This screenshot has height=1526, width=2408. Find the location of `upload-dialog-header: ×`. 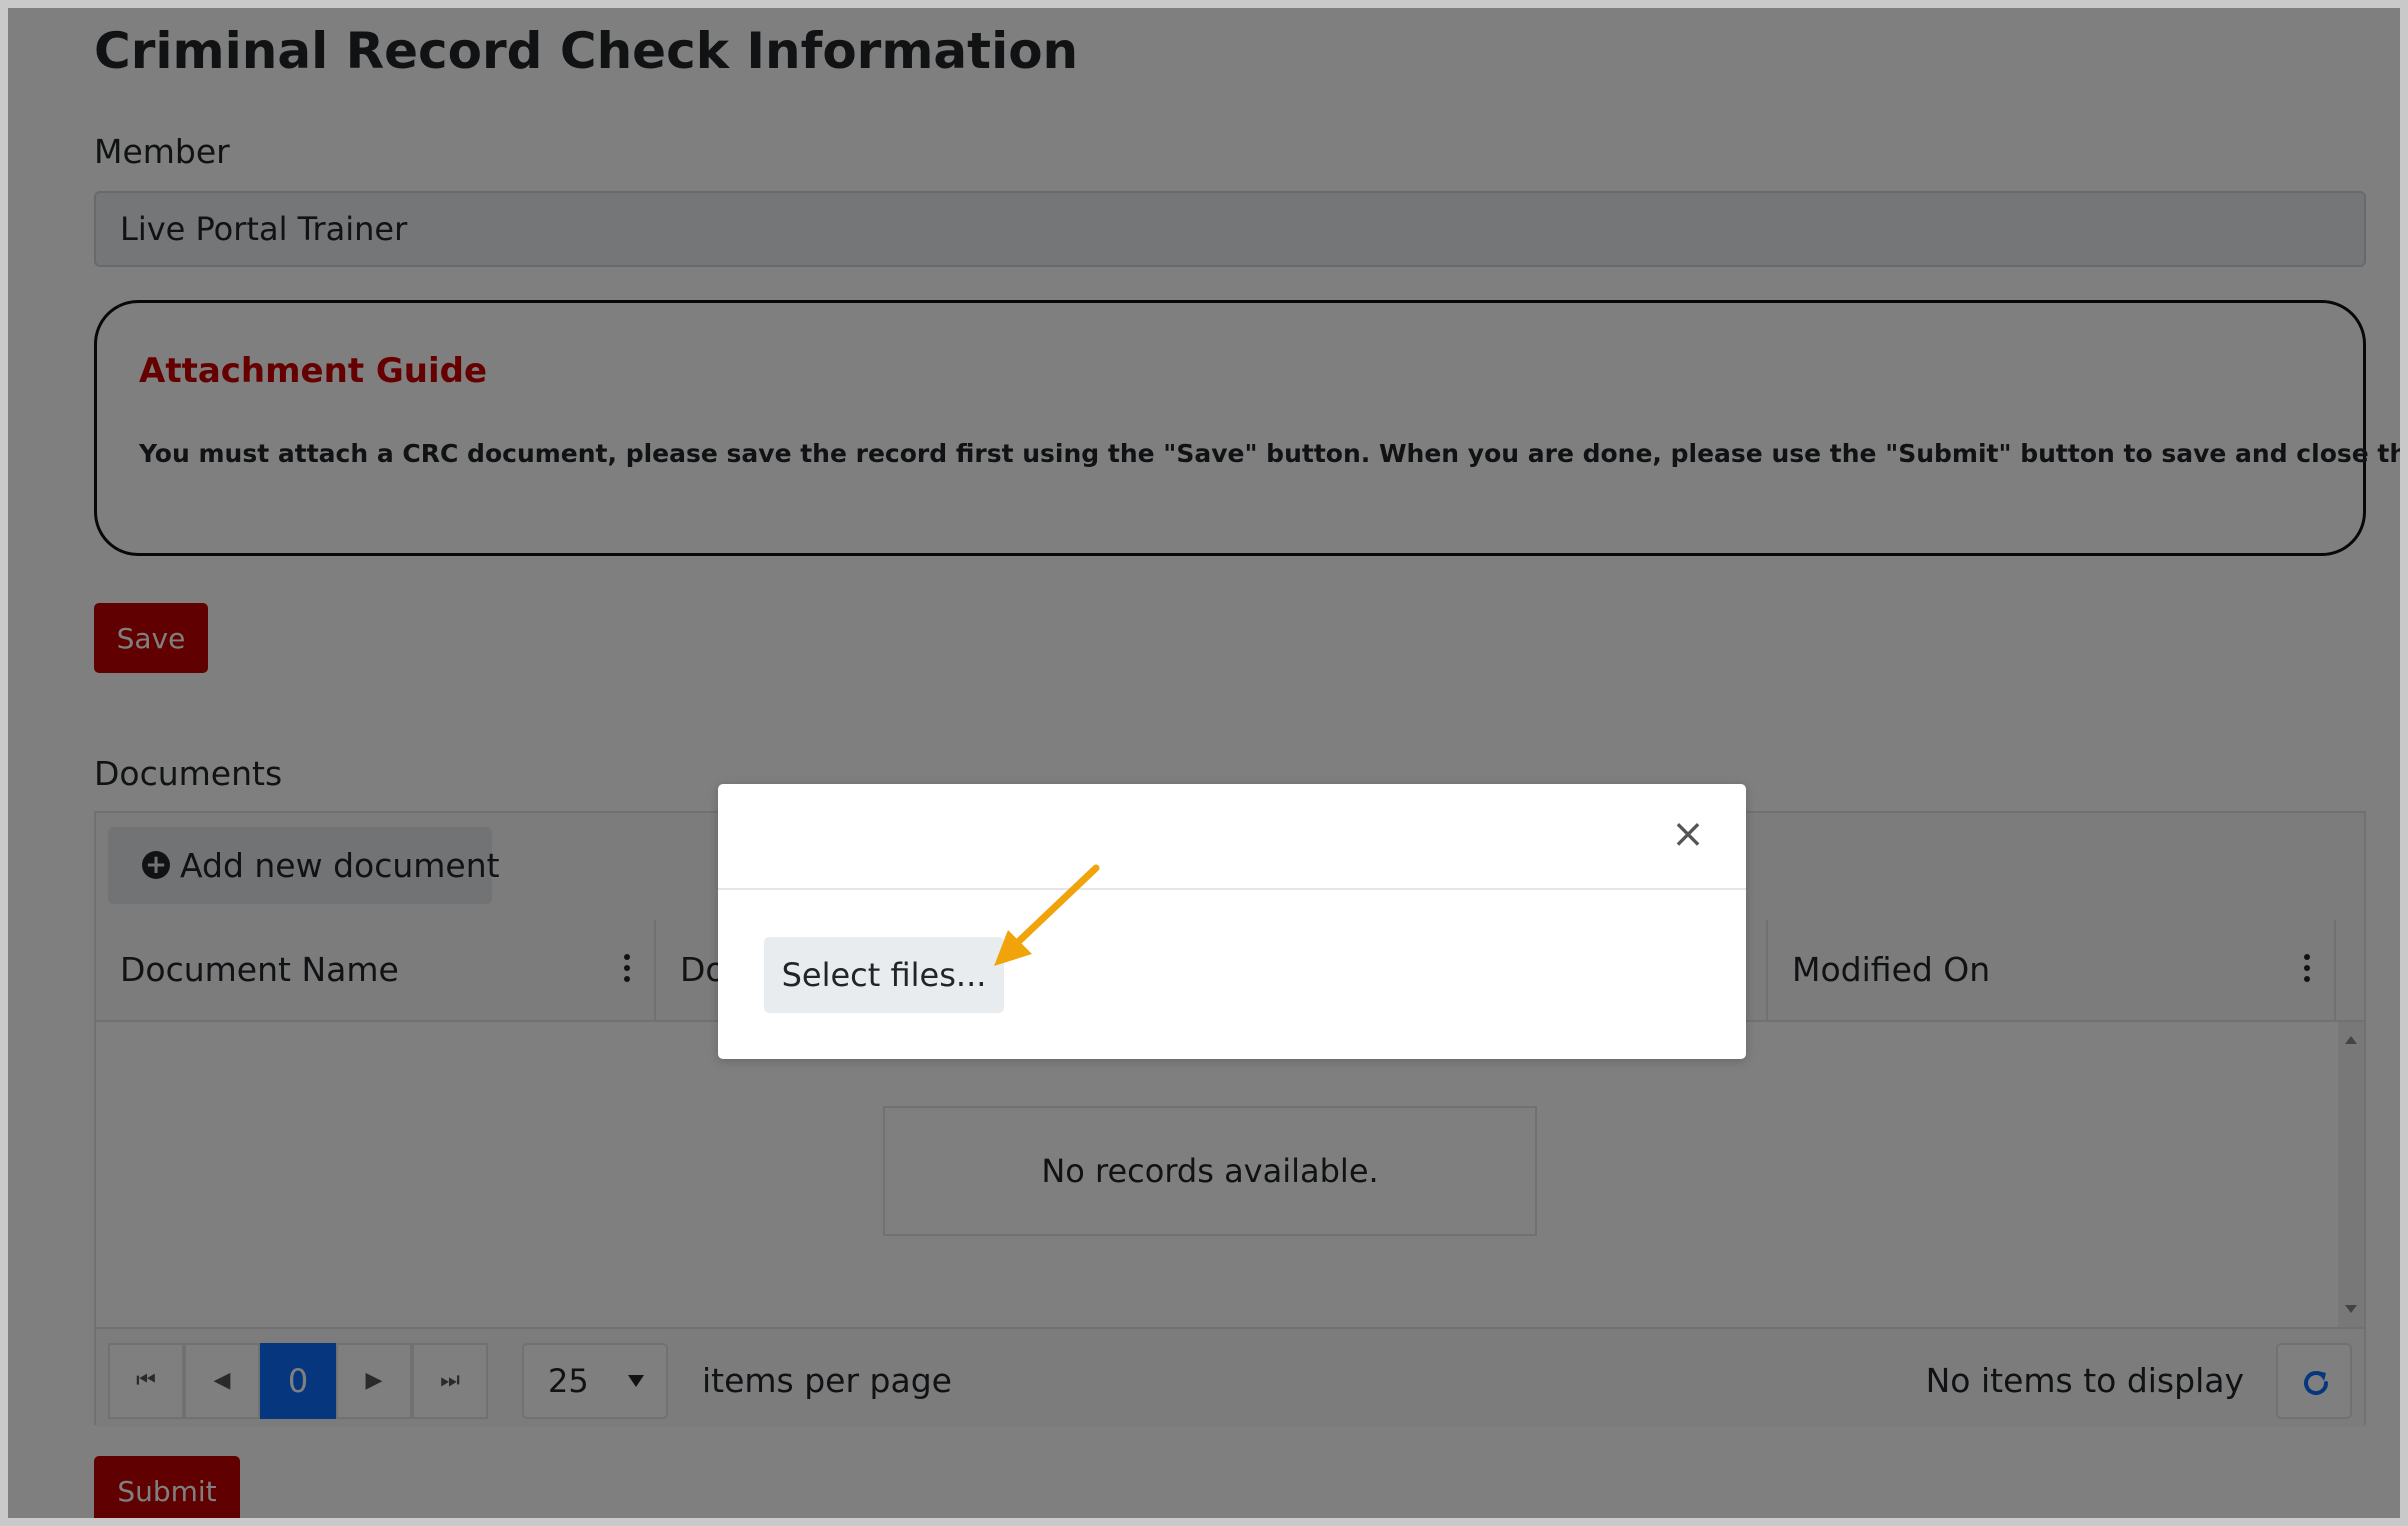

upload-dialog-header: × is located at coordinates (1232, 837).